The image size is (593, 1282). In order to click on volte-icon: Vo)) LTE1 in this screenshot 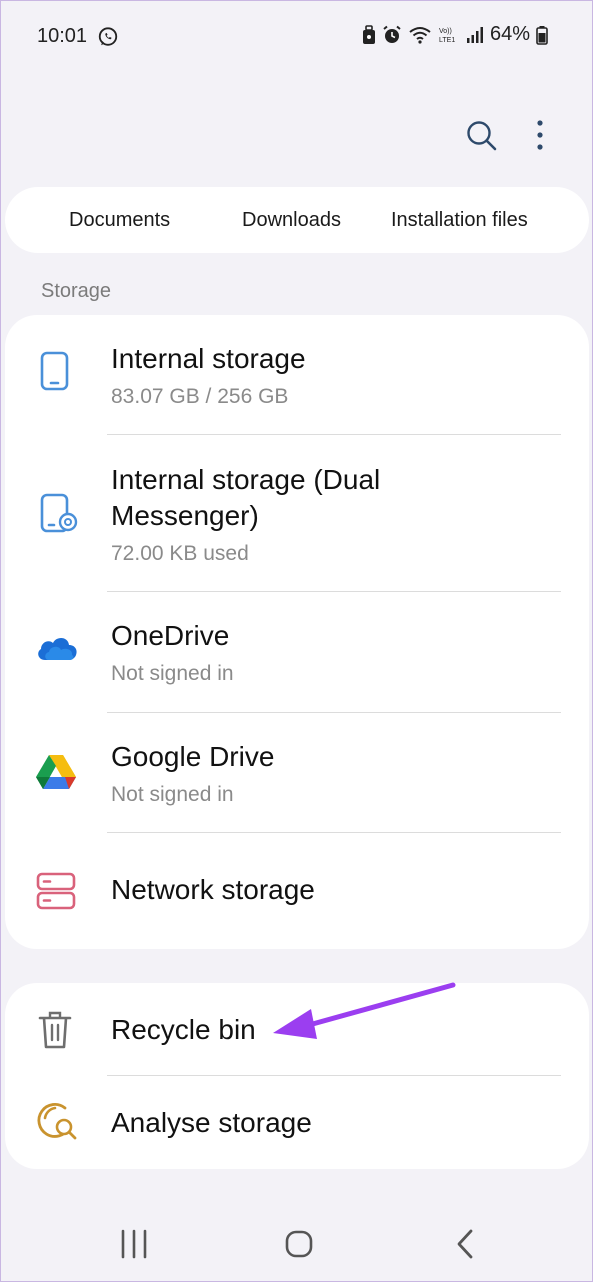, I will do `click(447, 36)`.